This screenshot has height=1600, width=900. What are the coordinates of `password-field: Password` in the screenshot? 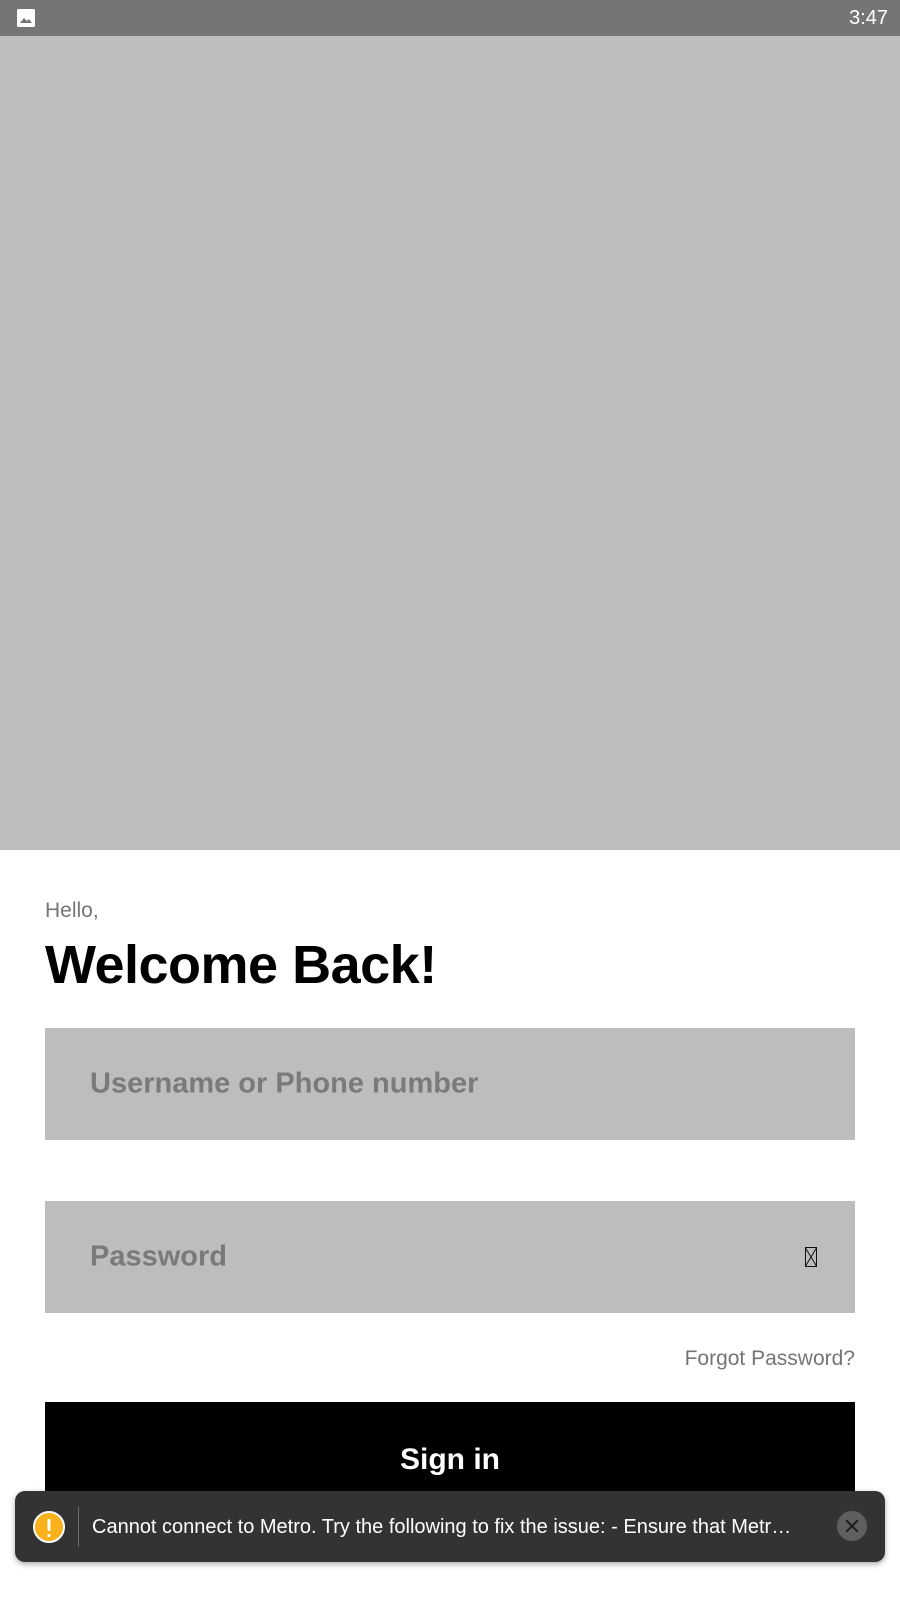 It's located at (450, 1257).